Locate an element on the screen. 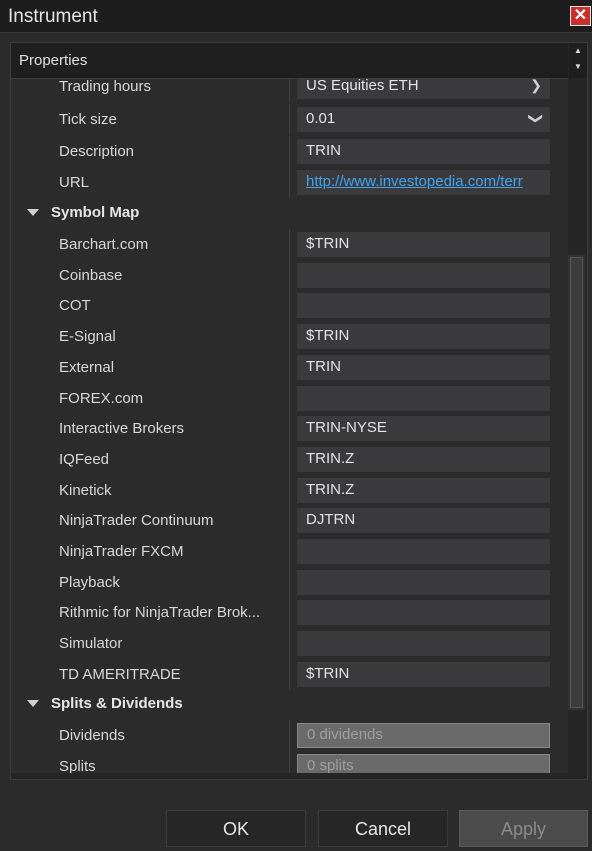 Image resolution: width=592 pixels, height=851 pixels. property-label: Splits is located at coordinates (77, 765).